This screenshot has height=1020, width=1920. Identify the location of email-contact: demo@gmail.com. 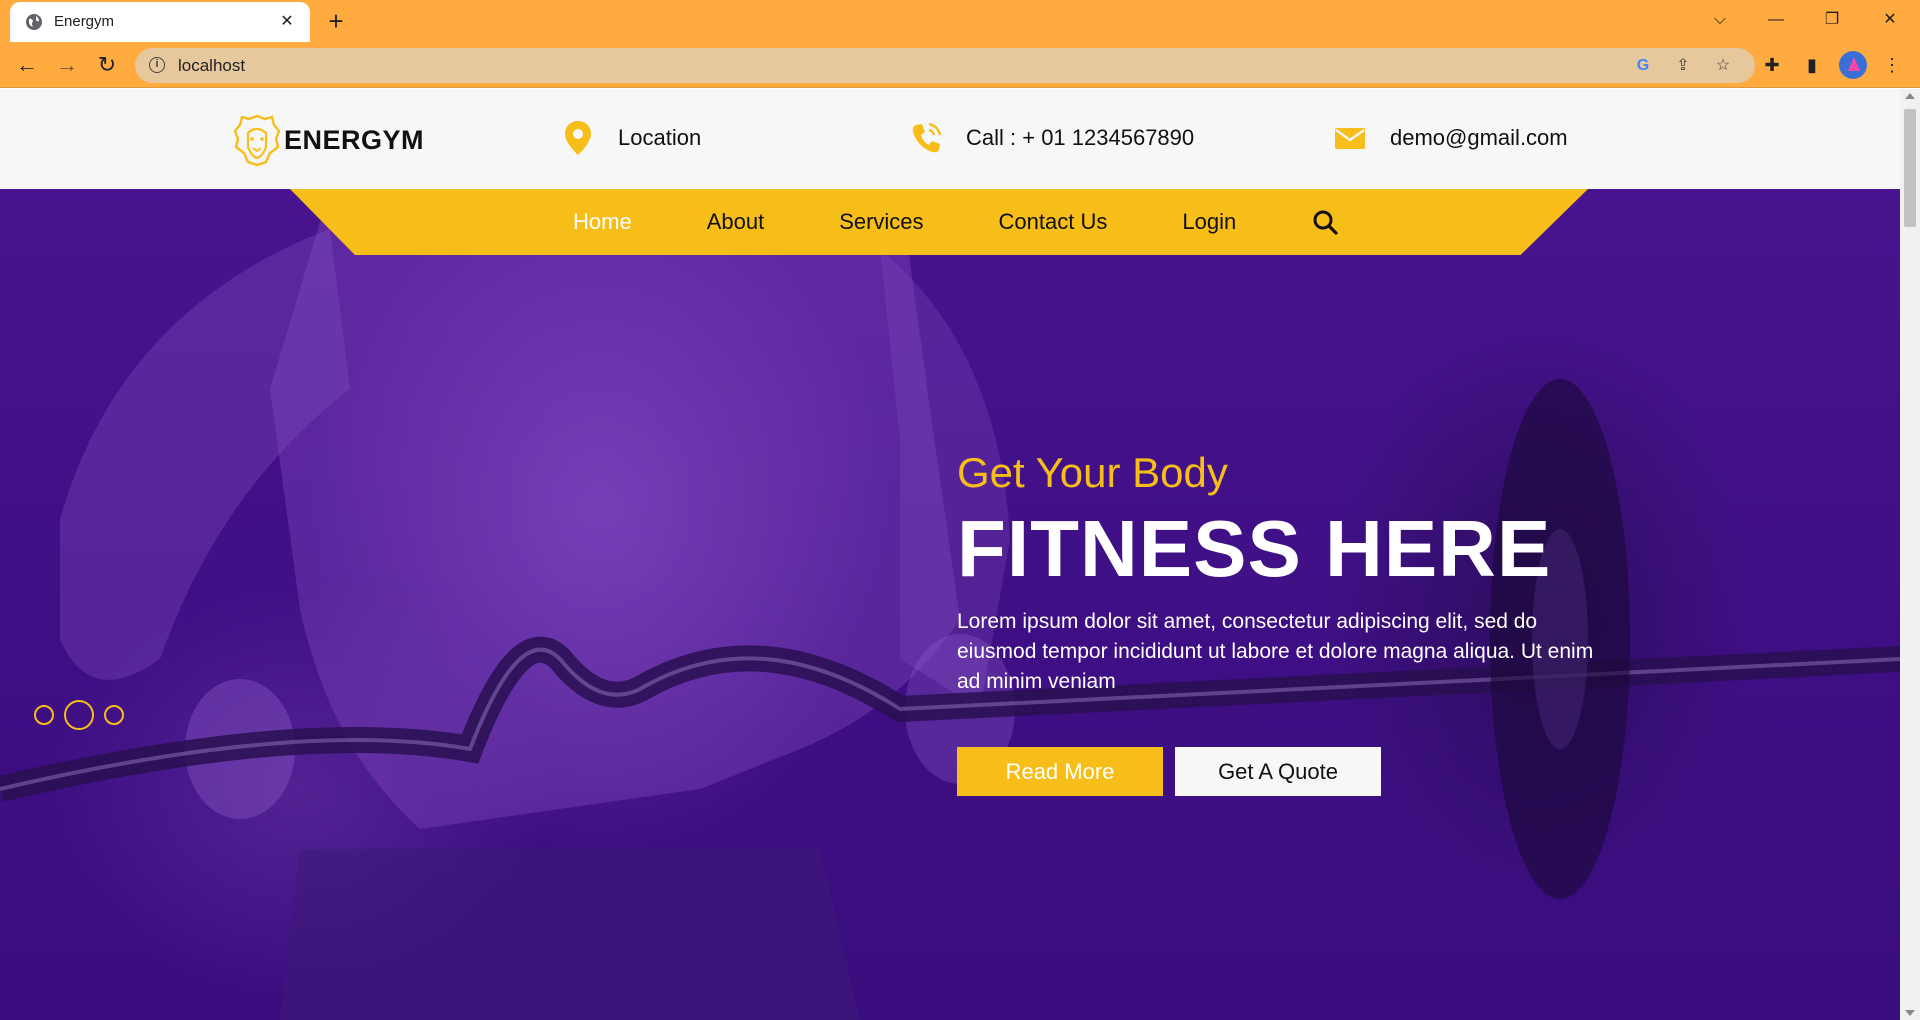
(1450, 138).